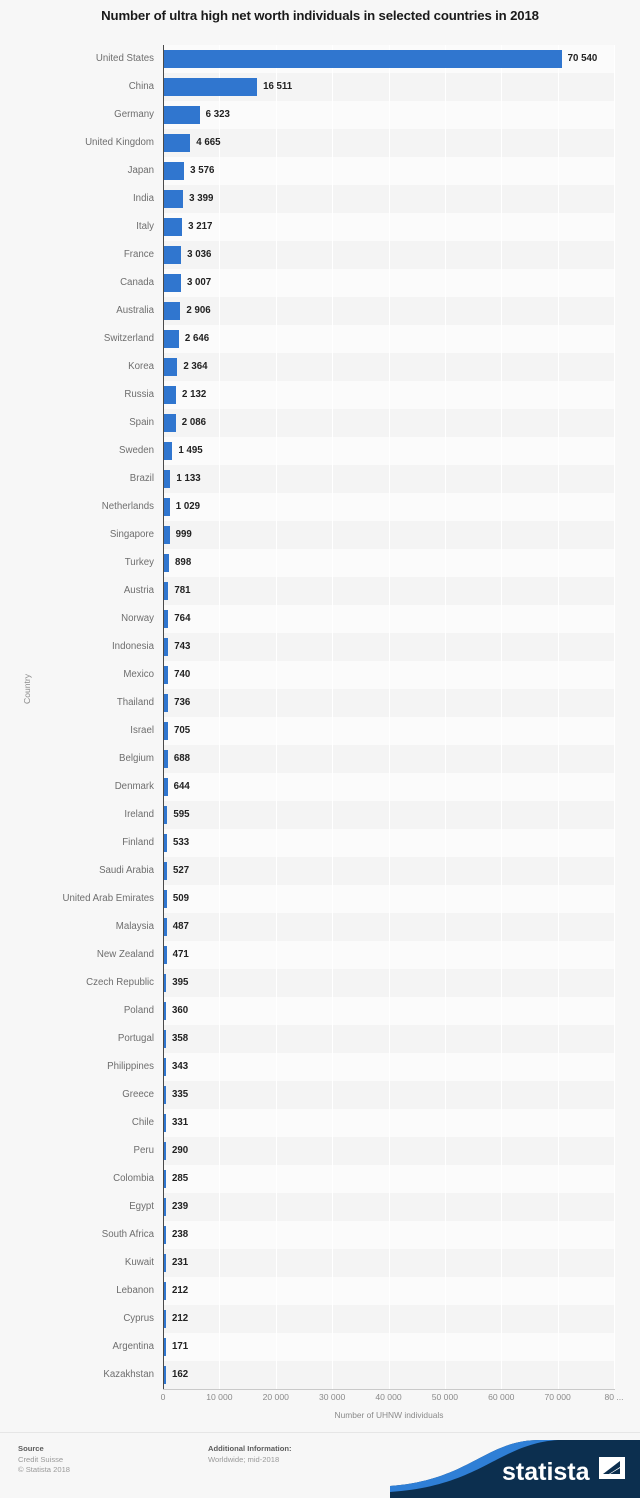 This screenshot has width=640, height=1498. What do you see at coordinates (320, 199) in the screenshot?
I see `bar-row: India 3 399` at bounding box center [320, 199].